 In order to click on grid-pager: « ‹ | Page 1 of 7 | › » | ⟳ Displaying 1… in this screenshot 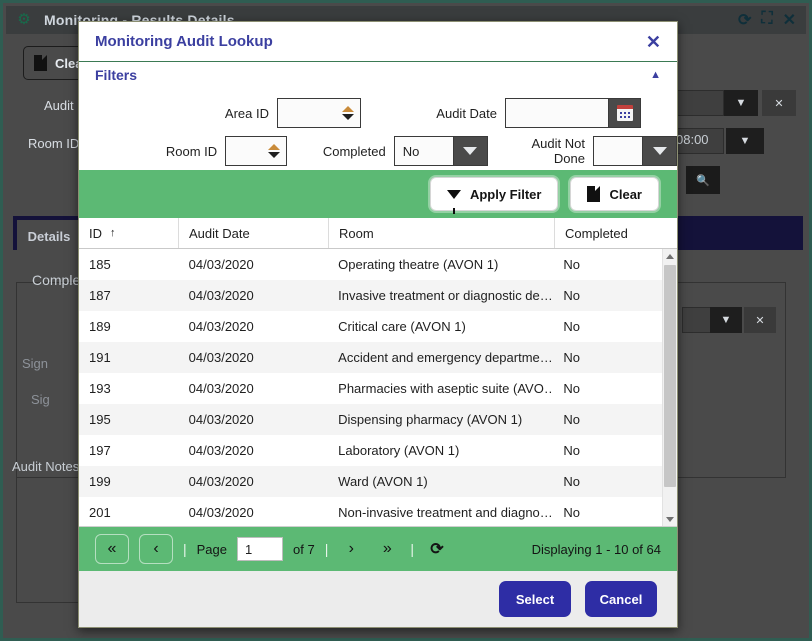, I will do `click(378, 549)`.